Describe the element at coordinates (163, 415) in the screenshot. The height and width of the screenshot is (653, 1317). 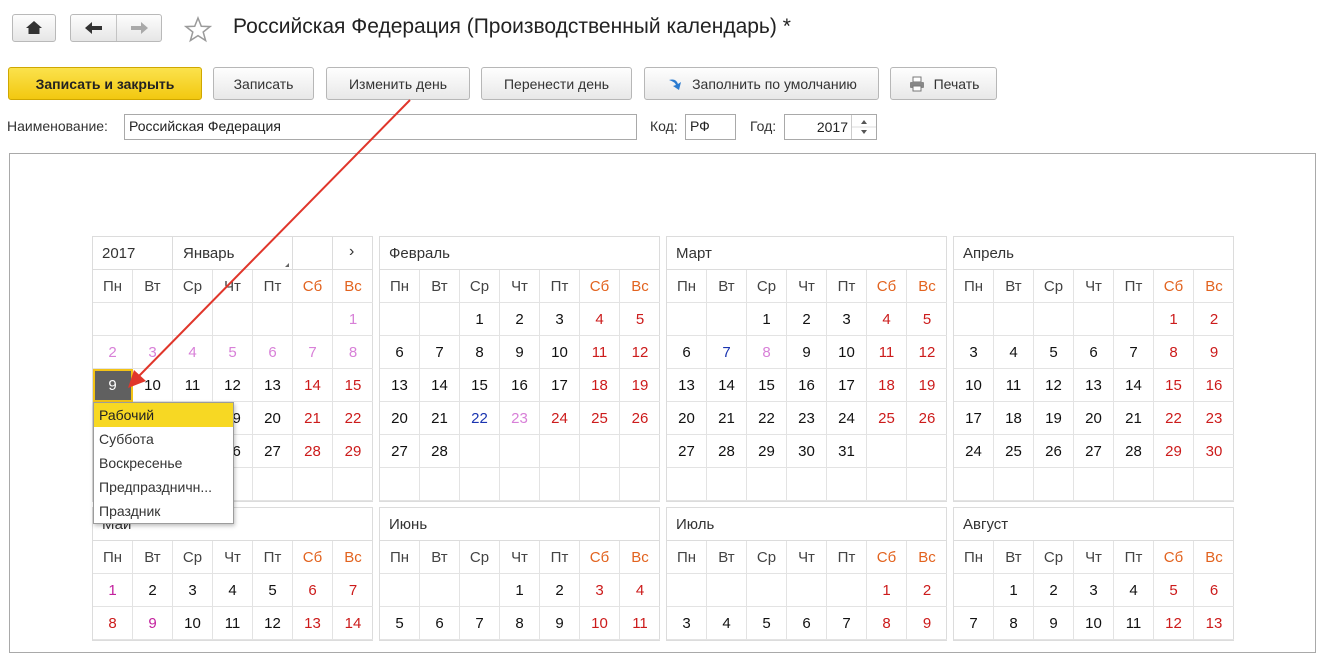
I see `day-type-option: Рабочий` at that location.